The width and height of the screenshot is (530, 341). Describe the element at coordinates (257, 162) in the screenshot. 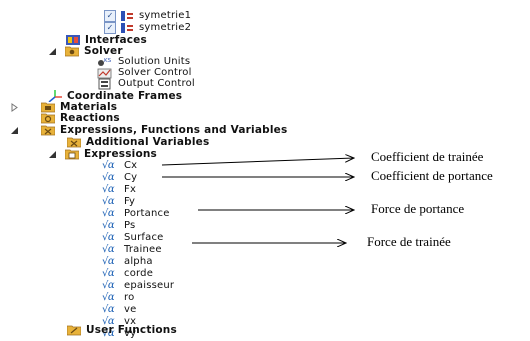

I see `arrow-cx` at that location.